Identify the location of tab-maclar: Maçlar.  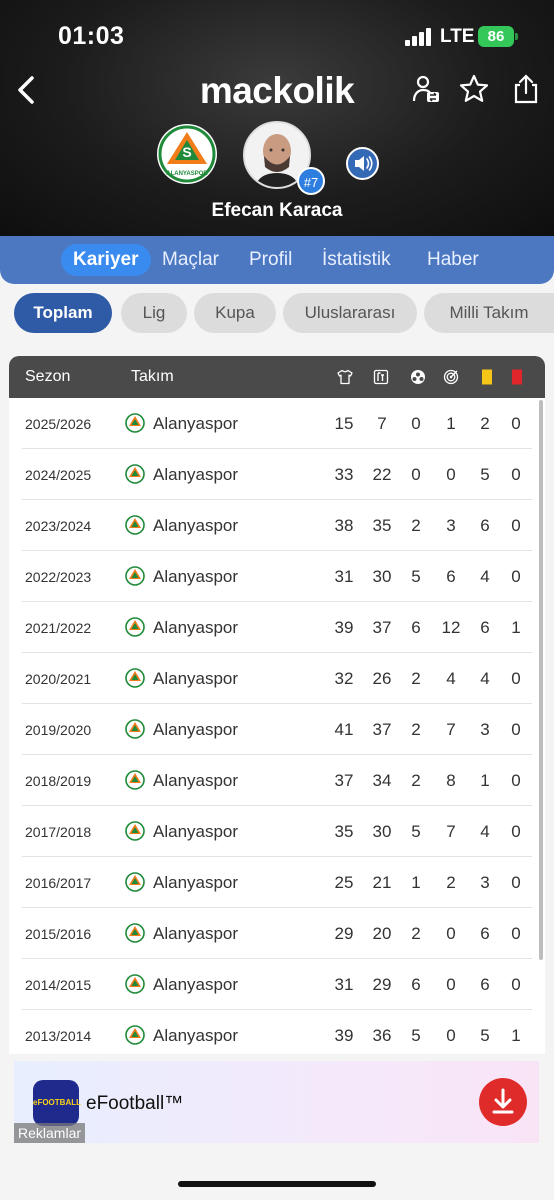
(190, 260).